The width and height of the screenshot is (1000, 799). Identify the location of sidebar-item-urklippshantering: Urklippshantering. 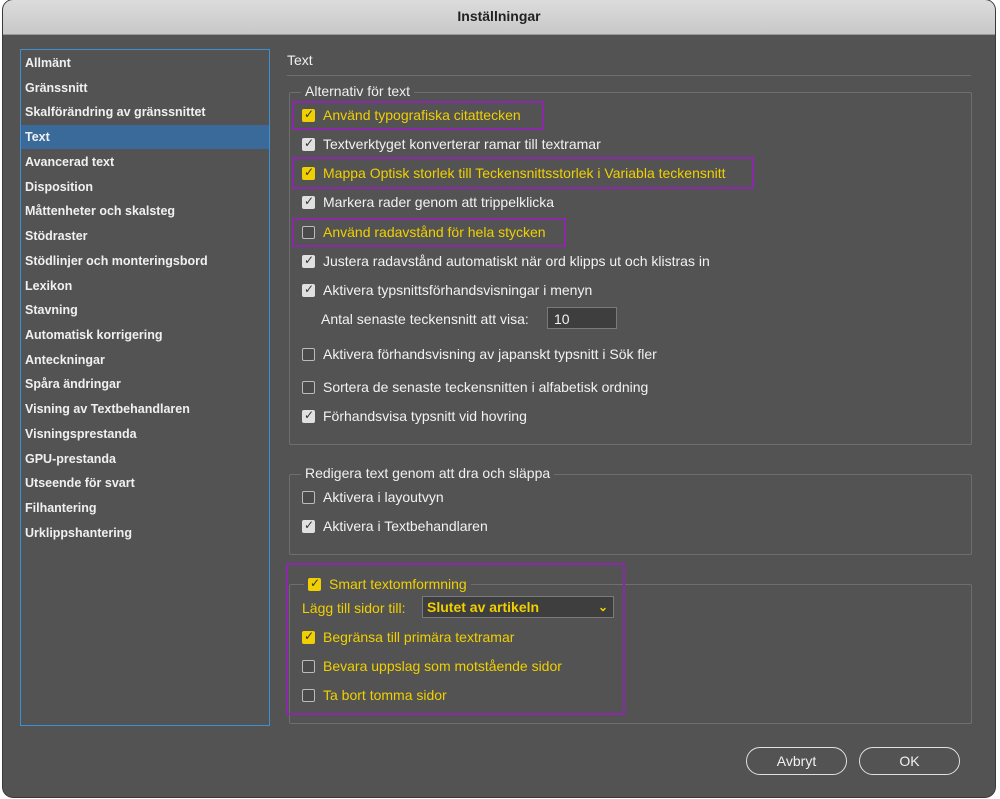
(145, 533).